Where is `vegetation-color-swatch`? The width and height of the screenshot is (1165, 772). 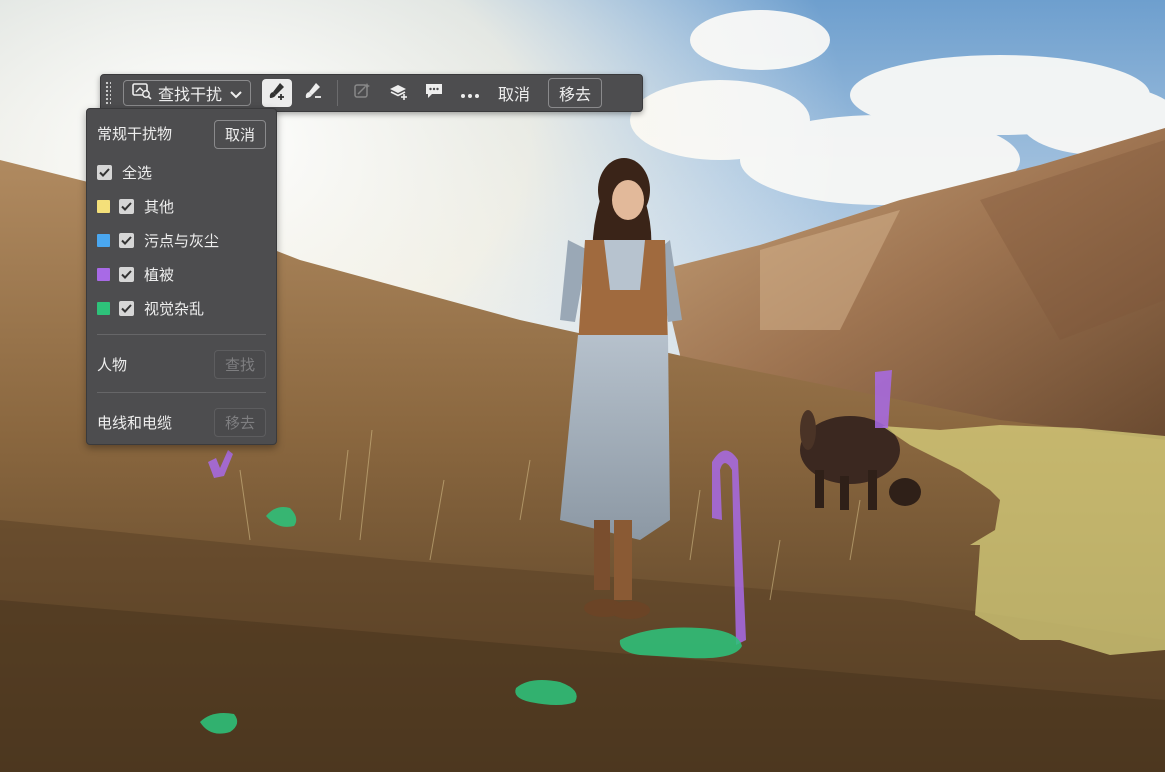
vegetation-color-swatch is located at coordinates (103, 274).